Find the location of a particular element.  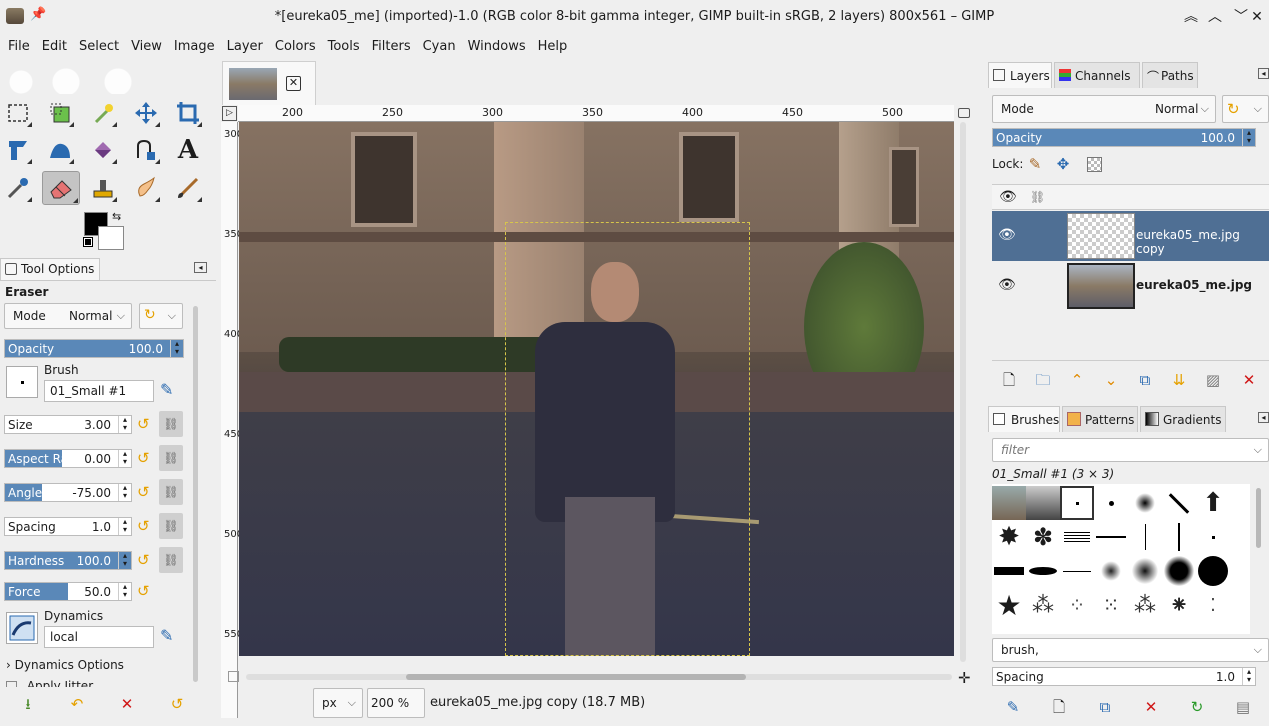

horizontal-scrollbar is located at coordinates (599, 677).